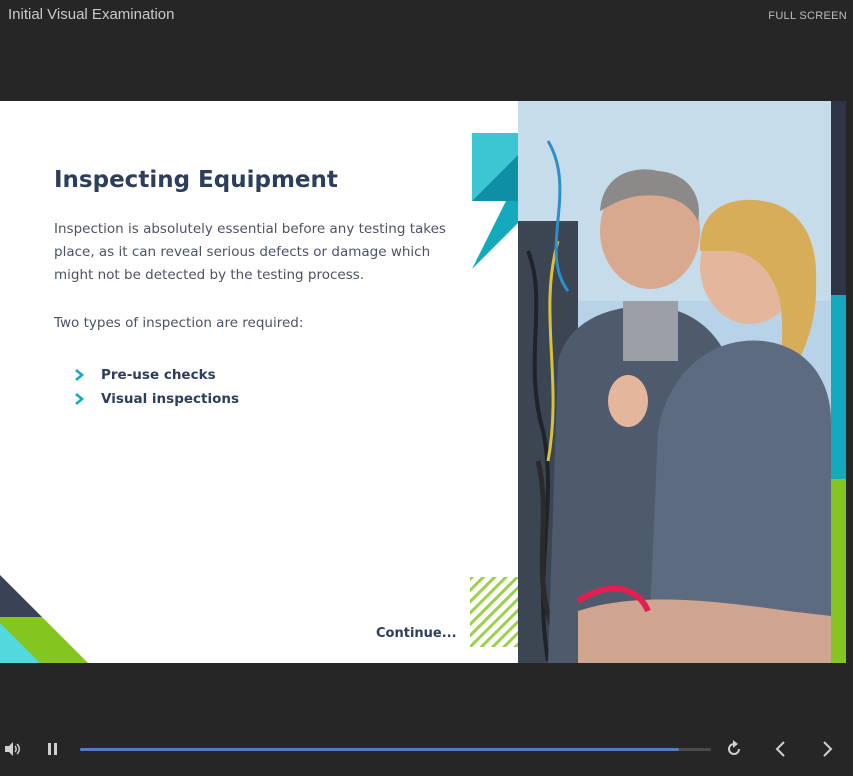 This screenshot has height=776, width=853. I want to click on list-item: Pre-use checks, so click(155, 375).